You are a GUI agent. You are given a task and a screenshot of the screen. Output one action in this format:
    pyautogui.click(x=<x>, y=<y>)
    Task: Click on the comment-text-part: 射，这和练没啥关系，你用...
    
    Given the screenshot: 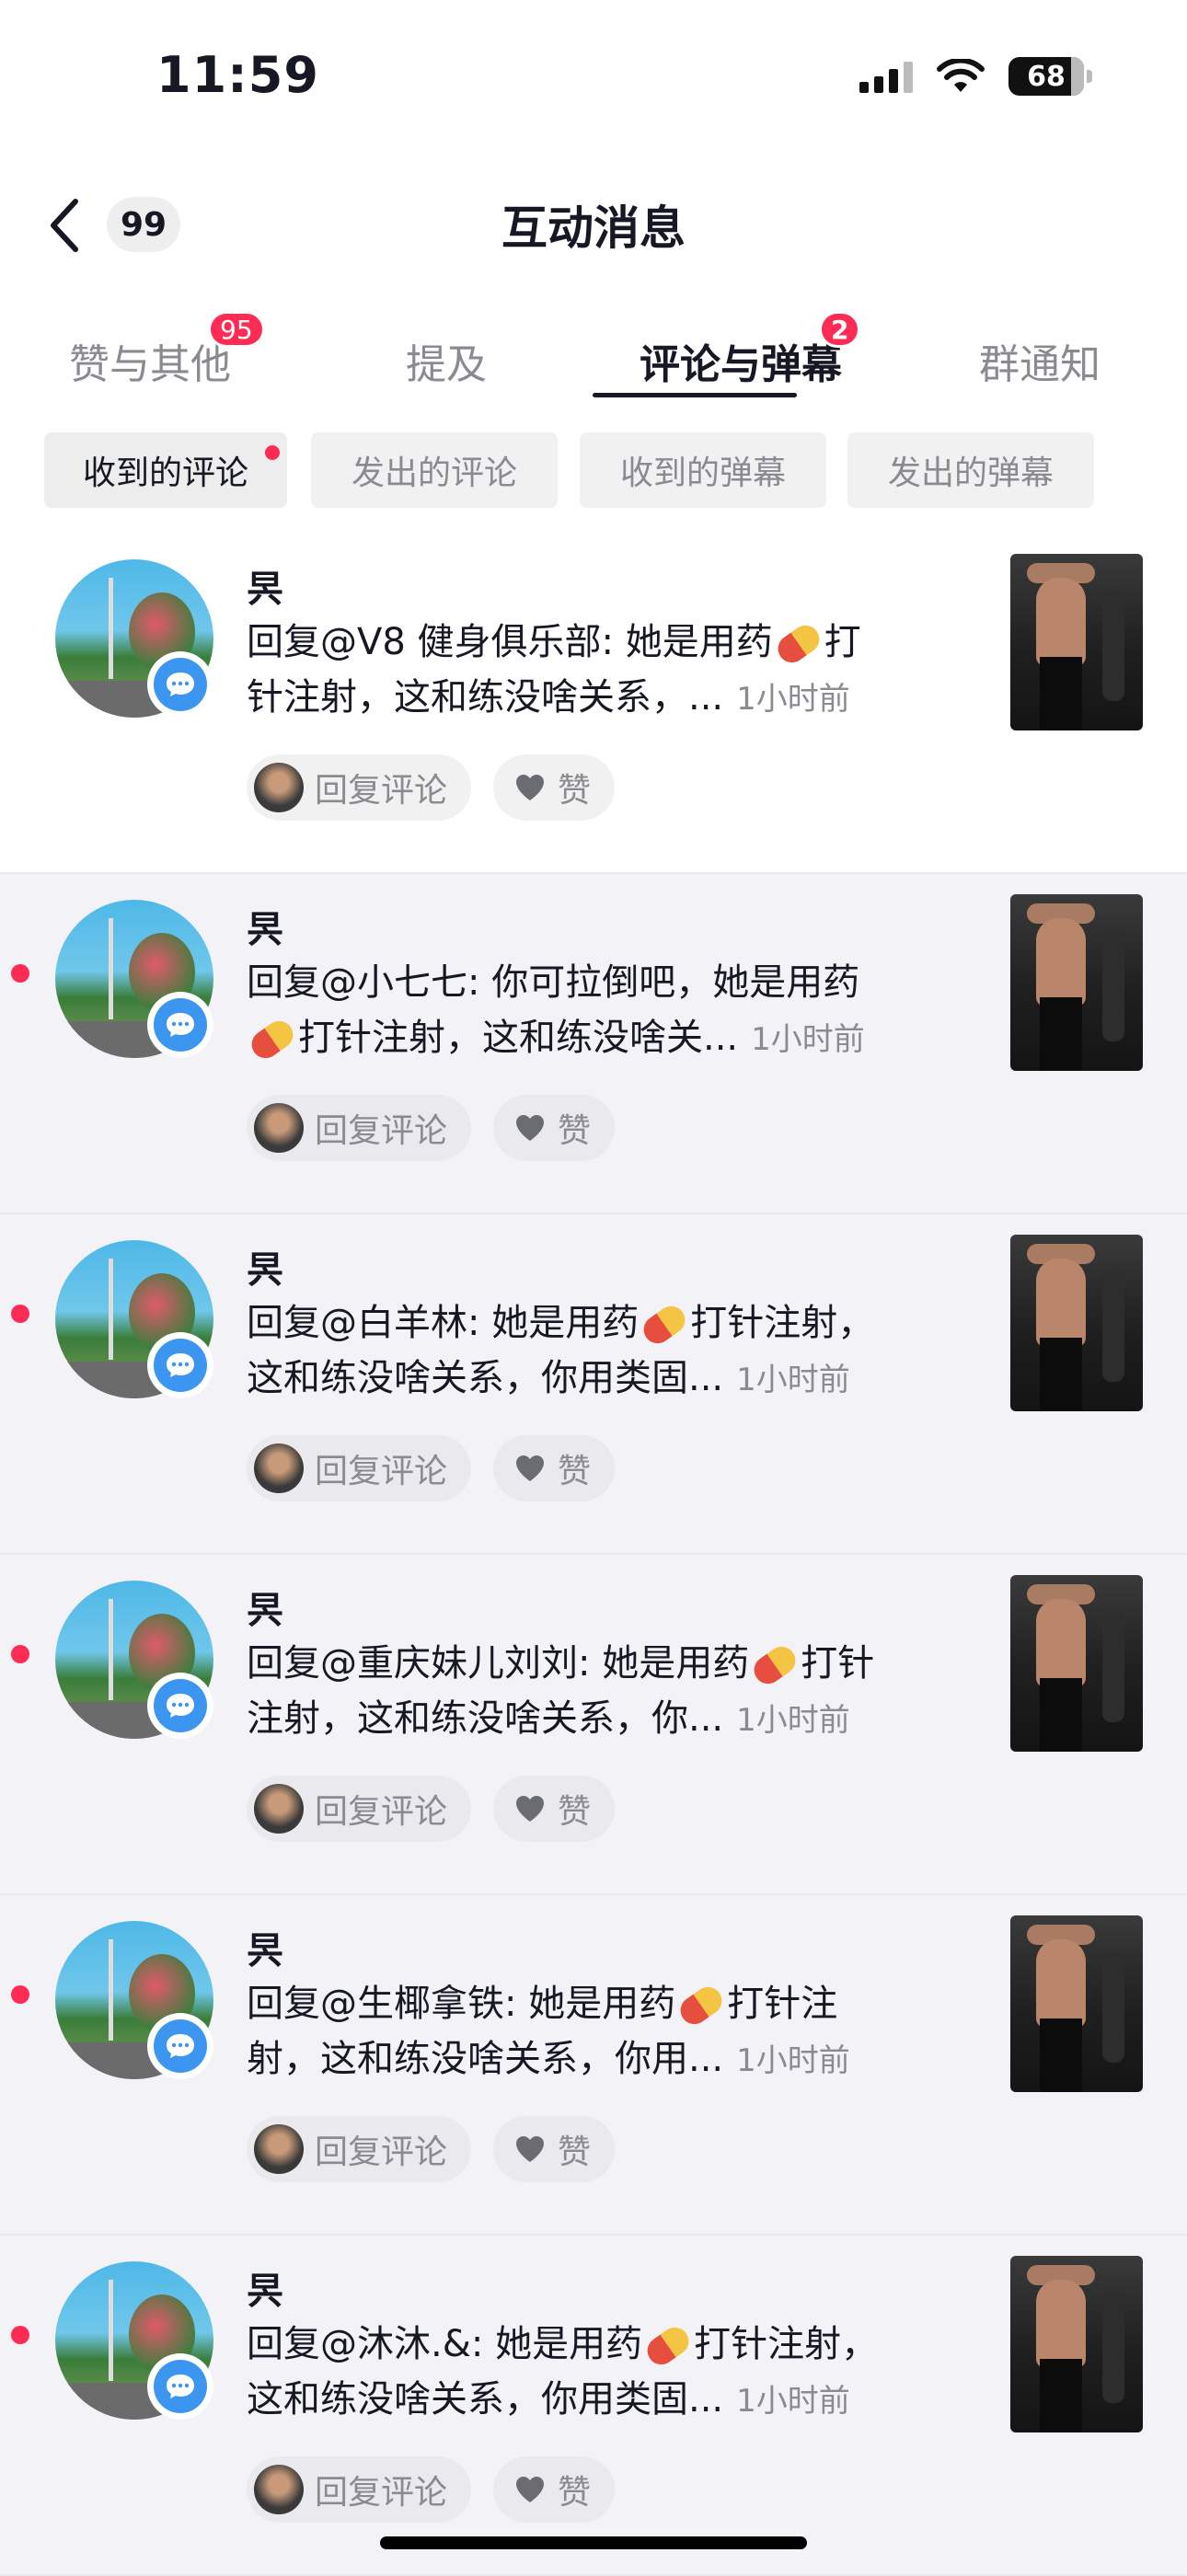 What is the action you would take?
    pyautogui.click(x=485, y=2059)
    